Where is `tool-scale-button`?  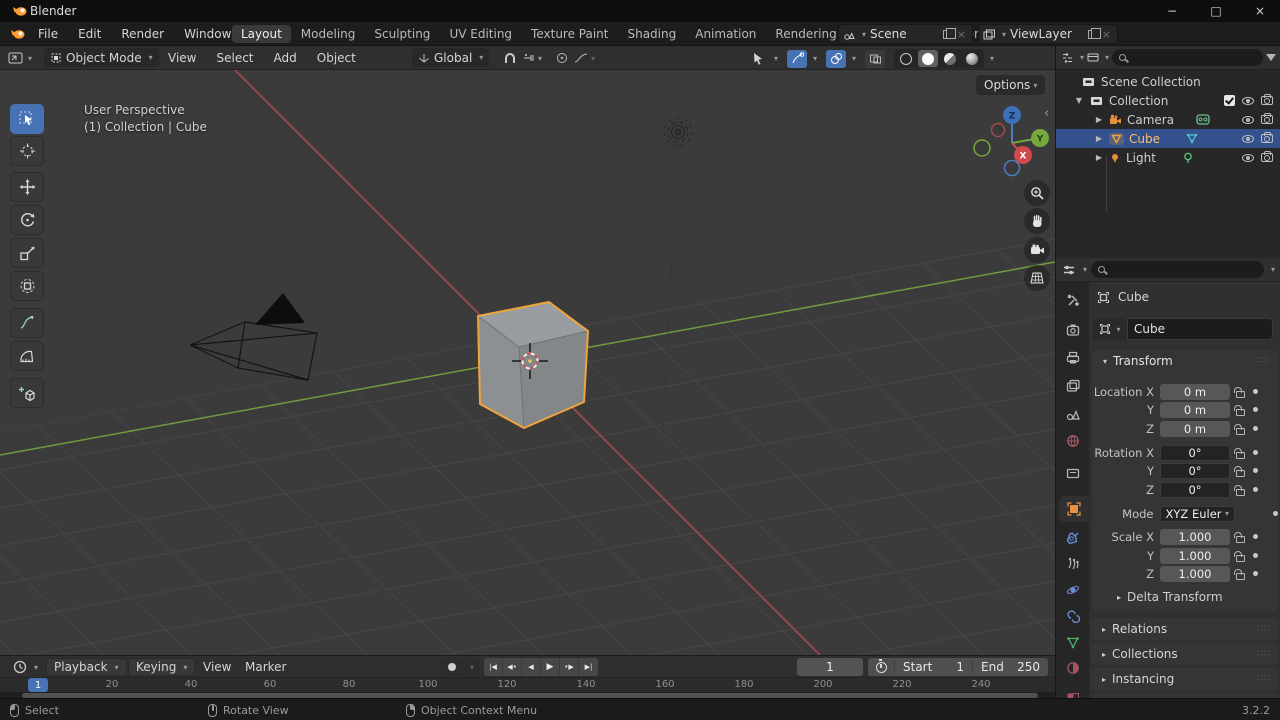
tool-scale-button is located at coordinates (27, 253).